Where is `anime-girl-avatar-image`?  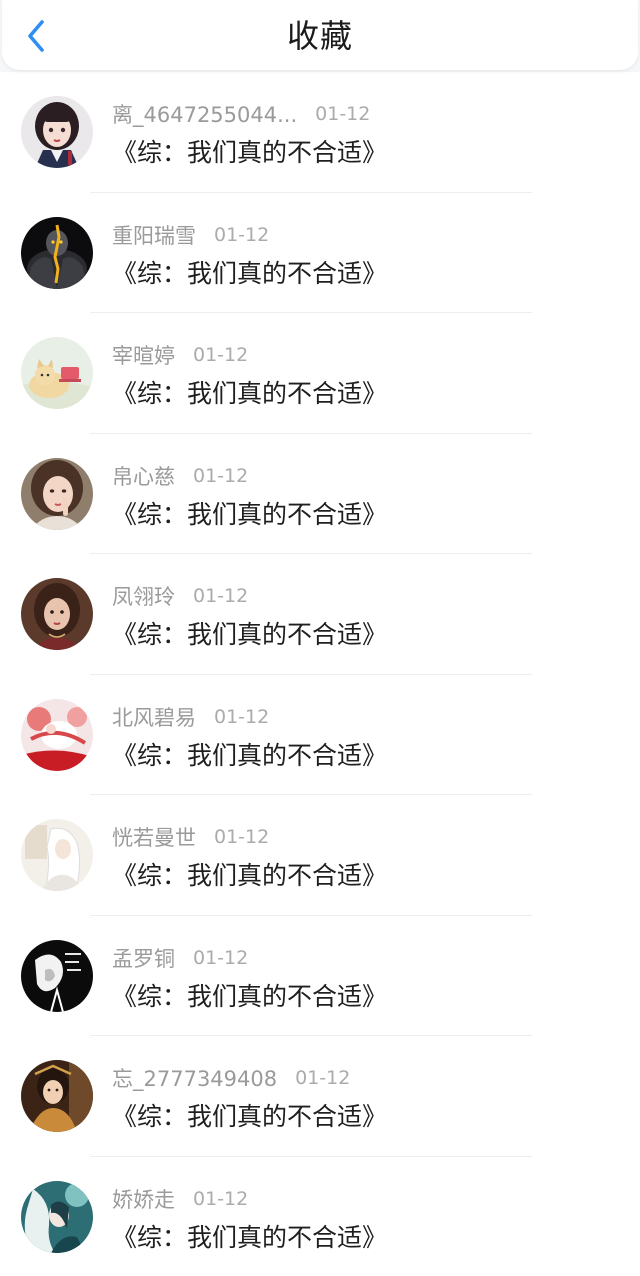 anime-girl-avatar-image is located at coordinates (57, 132).